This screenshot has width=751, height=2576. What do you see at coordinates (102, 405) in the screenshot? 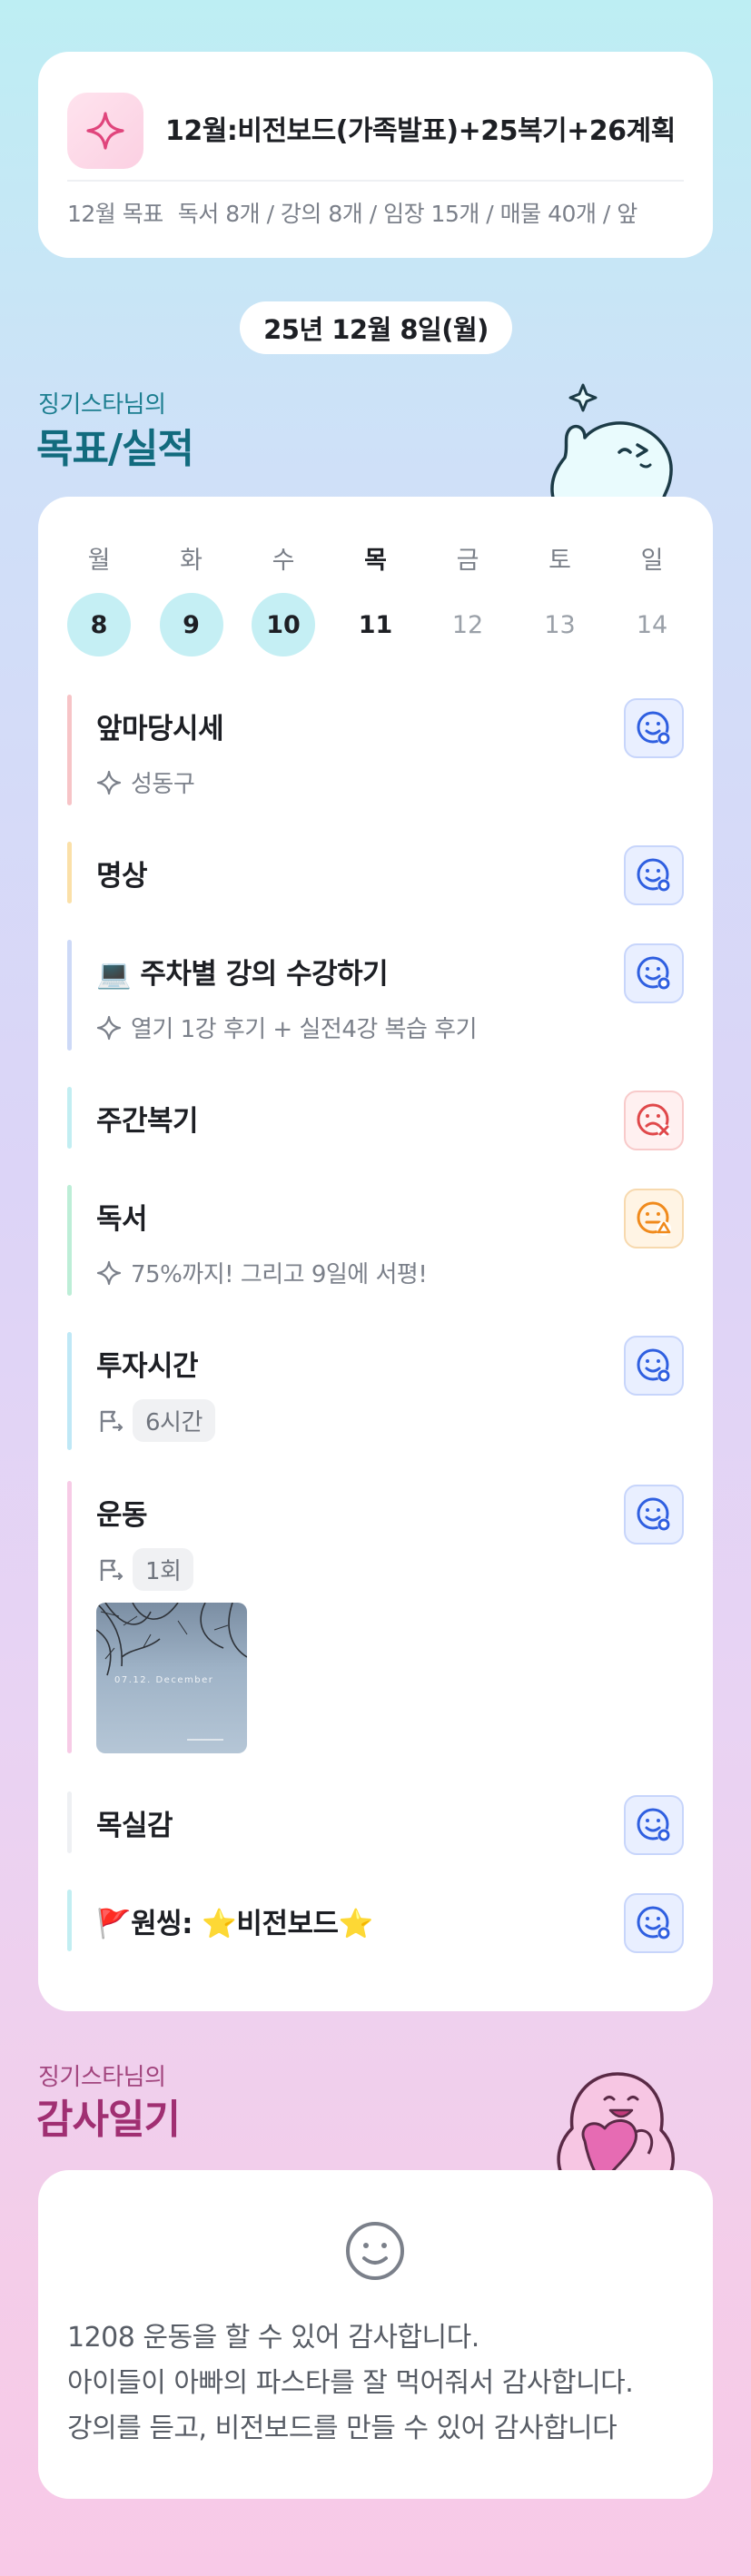
I see `goals-user-label: 징기스타님의` at bounding box center [102, 405].